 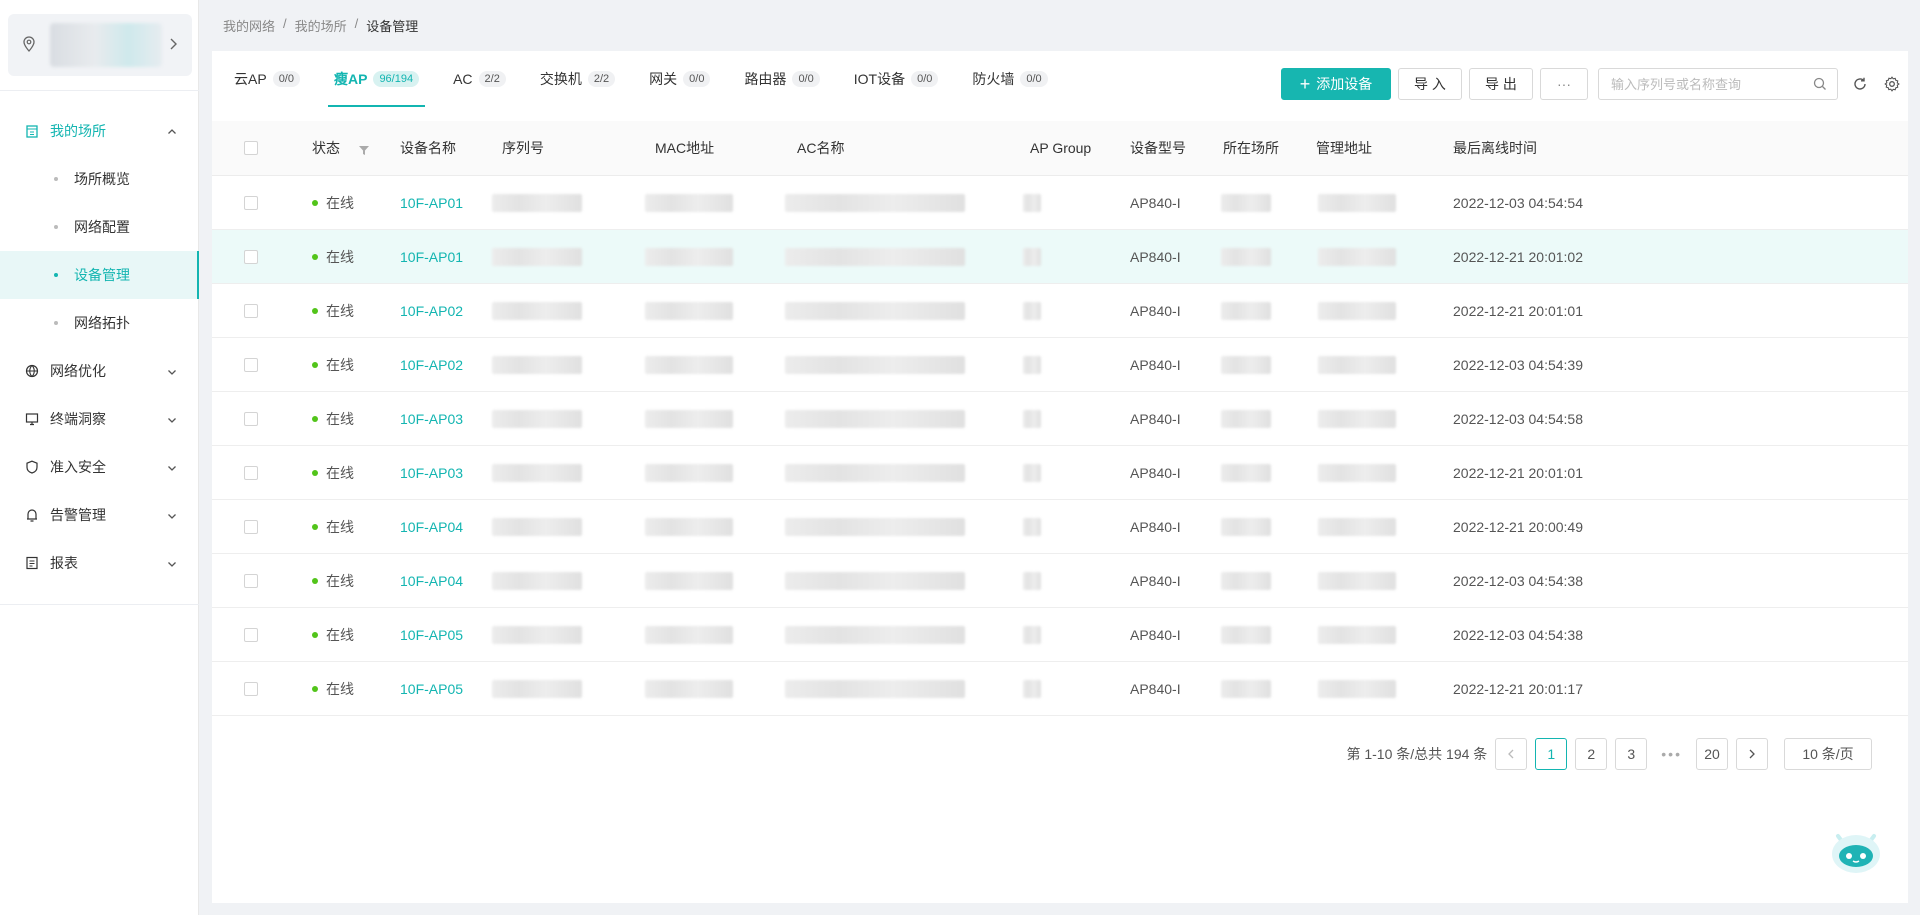 I want to click on refresh-icon, so click(x=1860, y=84).